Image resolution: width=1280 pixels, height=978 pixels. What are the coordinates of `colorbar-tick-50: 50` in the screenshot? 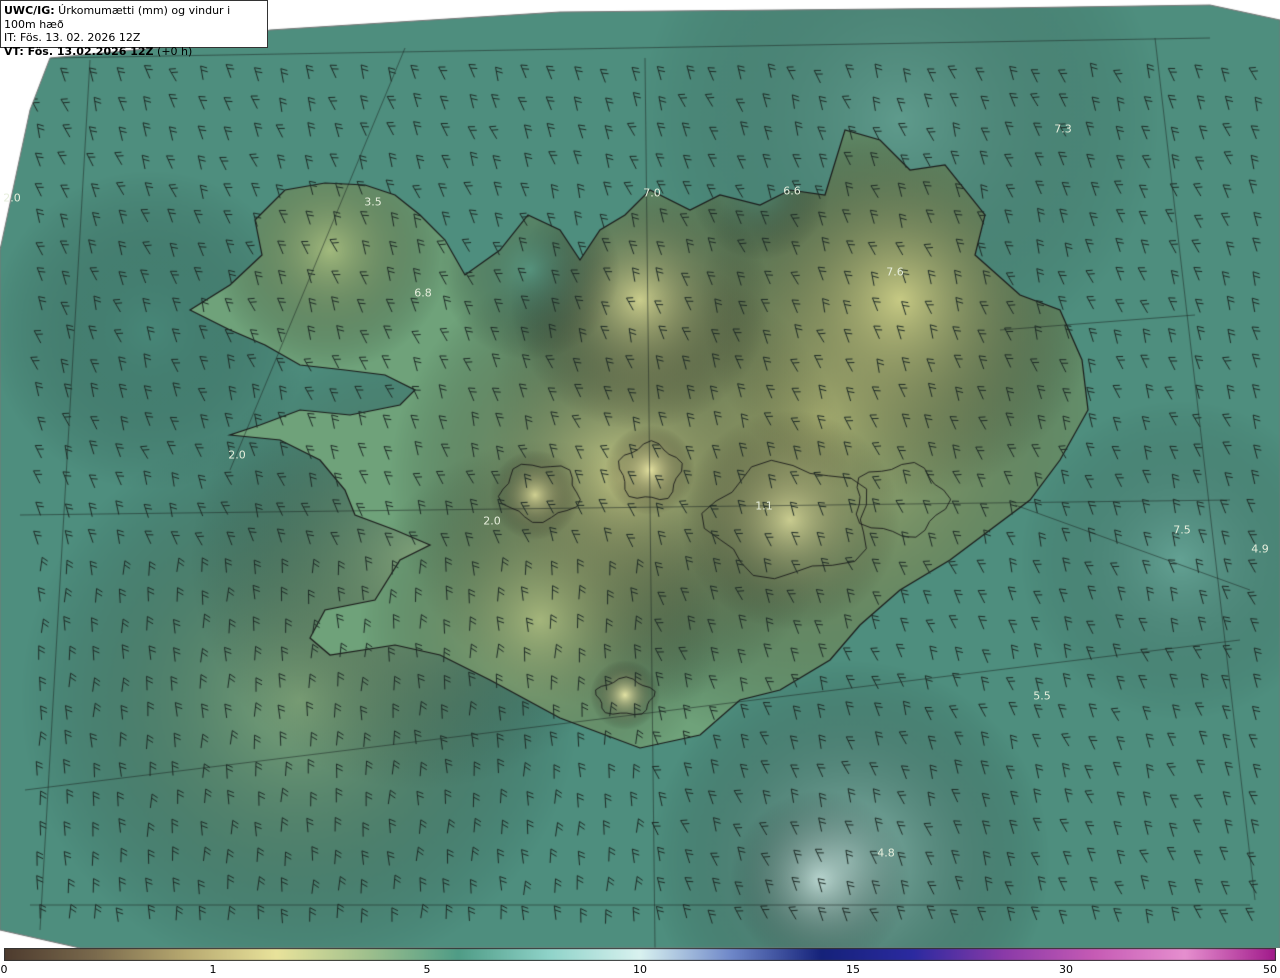 It's located at (1270, 969).